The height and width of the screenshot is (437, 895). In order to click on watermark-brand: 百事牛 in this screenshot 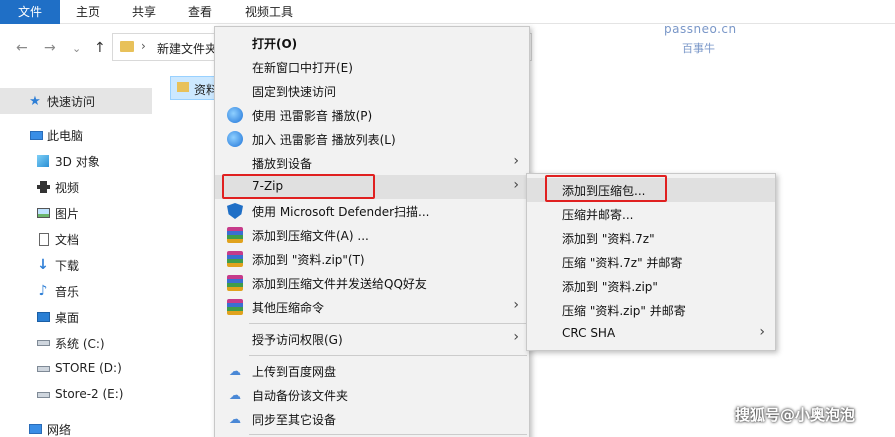, I will do `click(698, 48)`.